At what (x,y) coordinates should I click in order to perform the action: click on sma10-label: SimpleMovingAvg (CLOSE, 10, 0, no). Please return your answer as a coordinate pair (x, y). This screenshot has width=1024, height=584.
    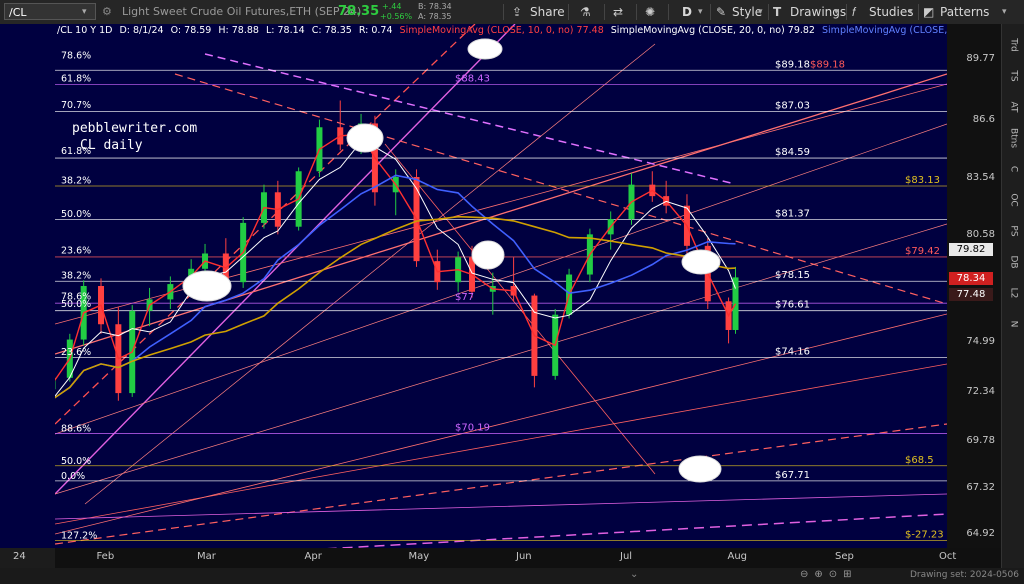
    Looking at the image, I should click on (487, 30).